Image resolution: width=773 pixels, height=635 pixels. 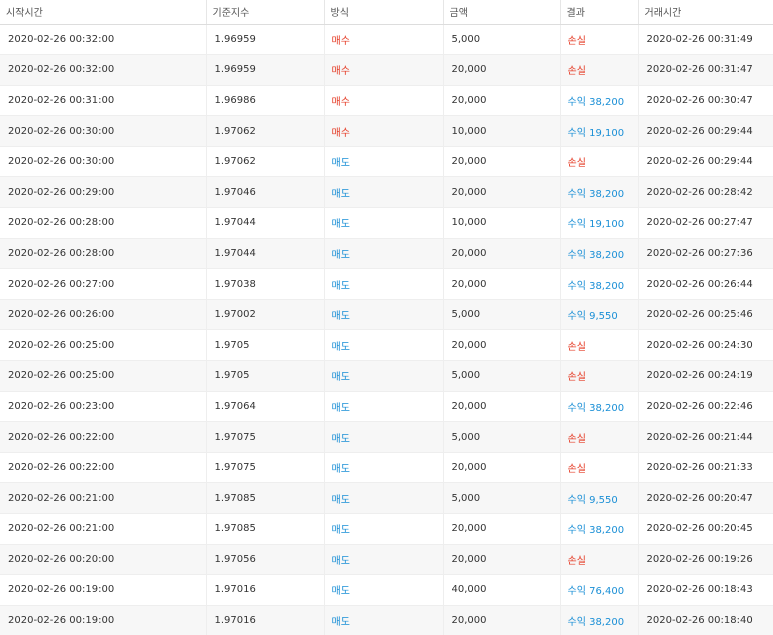 What do you see at coordinates (705, 12) in the screenshot?
I see `column-header-trade-time: 거래시간` at bounding box center [705, 12].